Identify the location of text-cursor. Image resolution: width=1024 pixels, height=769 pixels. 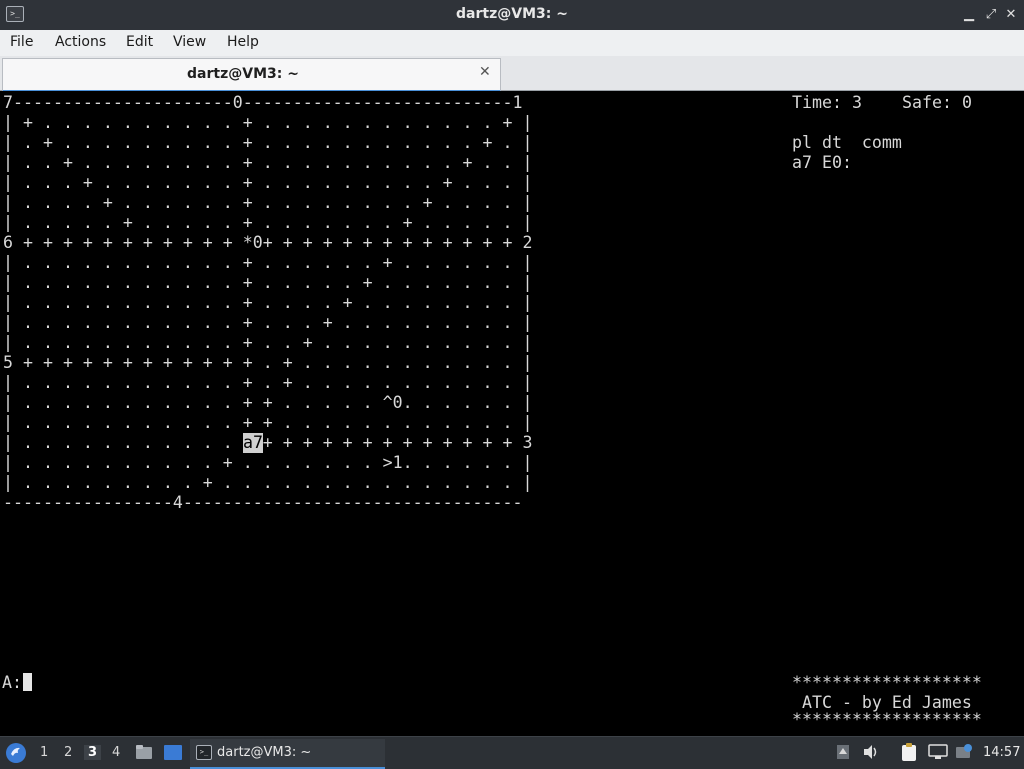
(27, 682).